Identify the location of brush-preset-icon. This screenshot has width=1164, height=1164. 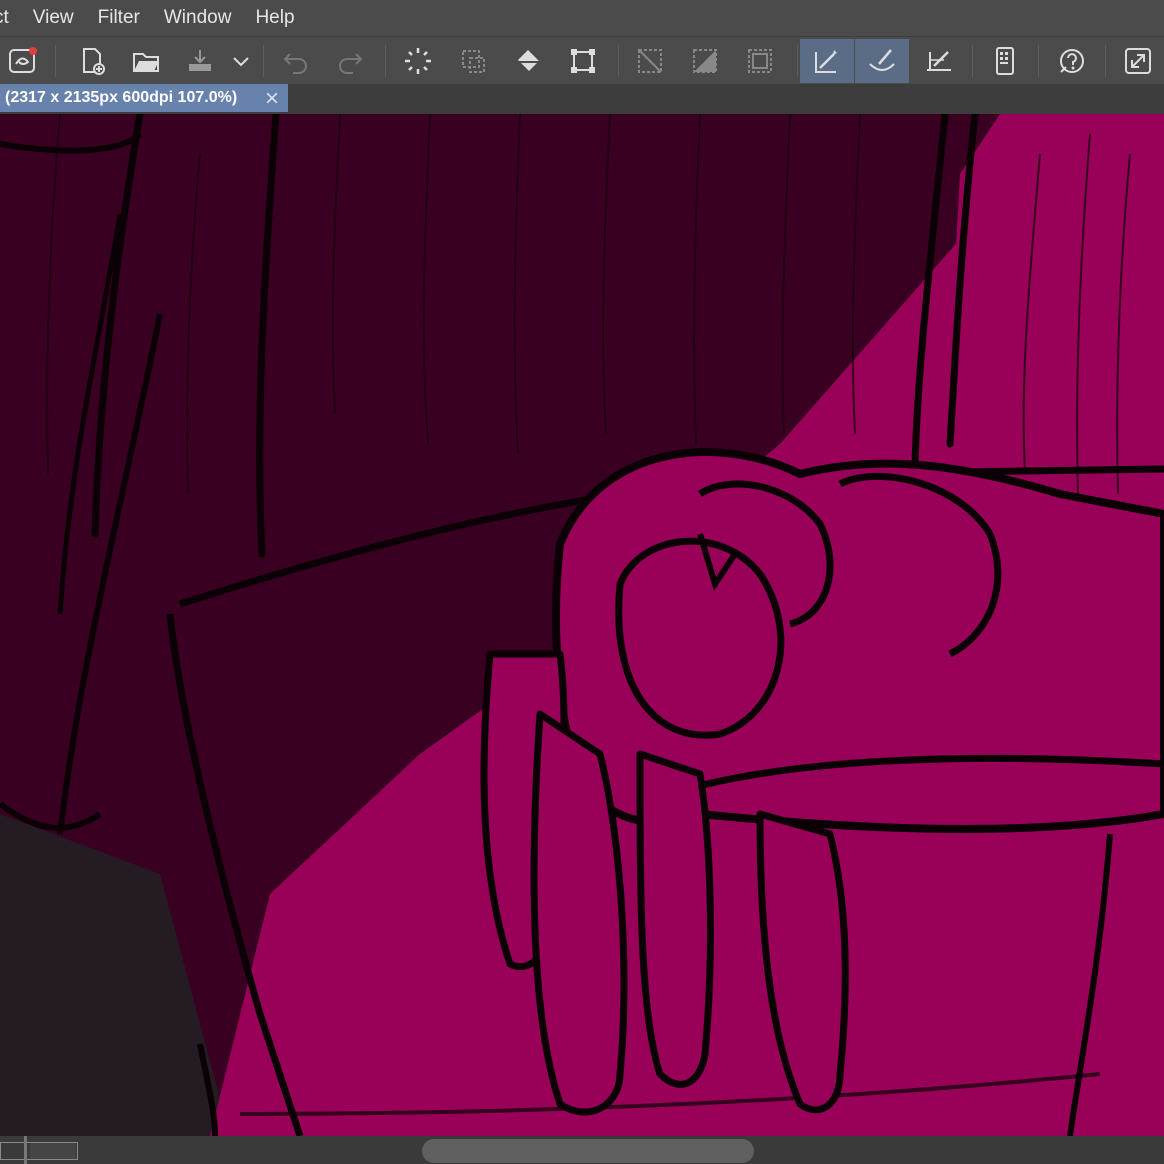
(827, 61).